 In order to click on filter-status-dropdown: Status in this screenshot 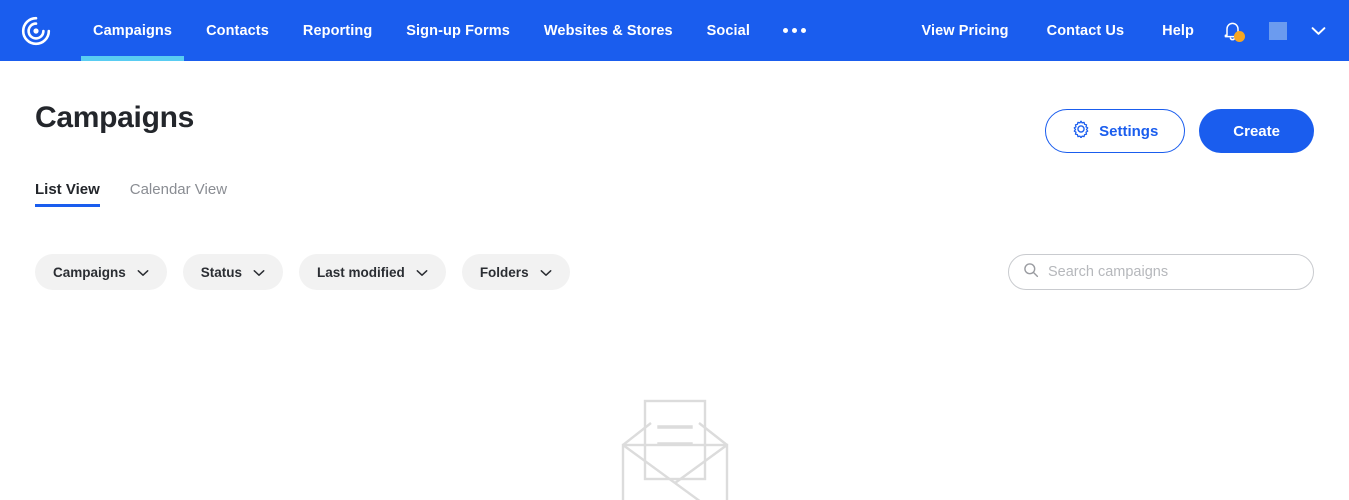, I will do `click(233, 272)`.